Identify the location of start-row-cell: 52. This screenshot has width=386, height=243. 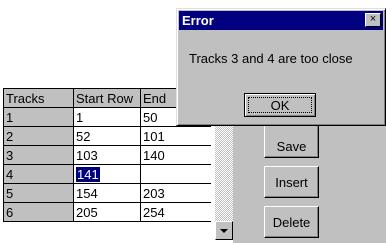
(107, 136).